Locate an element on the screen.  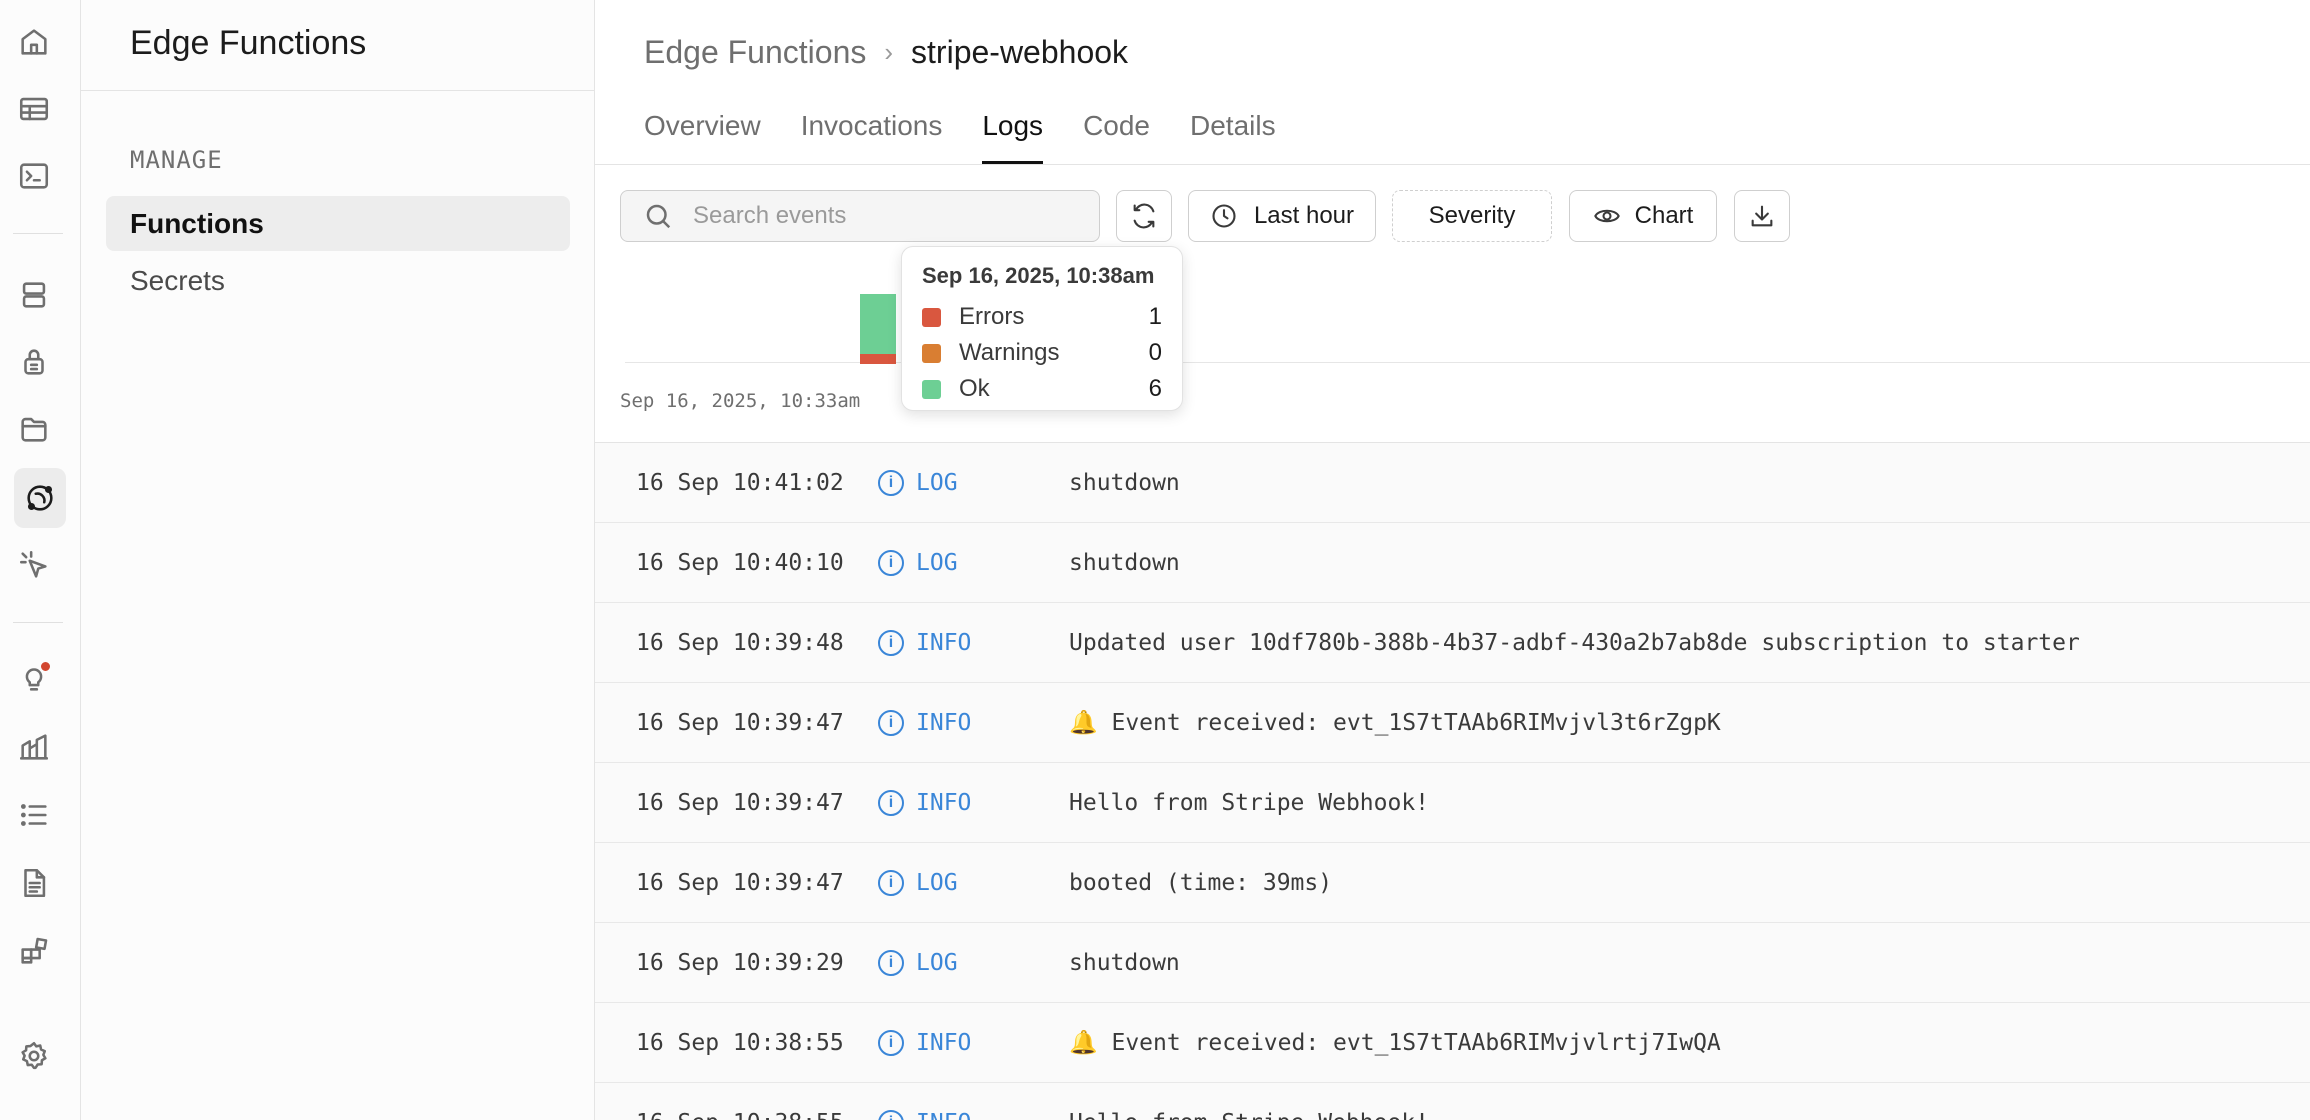
tooltip-label: Errors is located at coordinates (992, 316).